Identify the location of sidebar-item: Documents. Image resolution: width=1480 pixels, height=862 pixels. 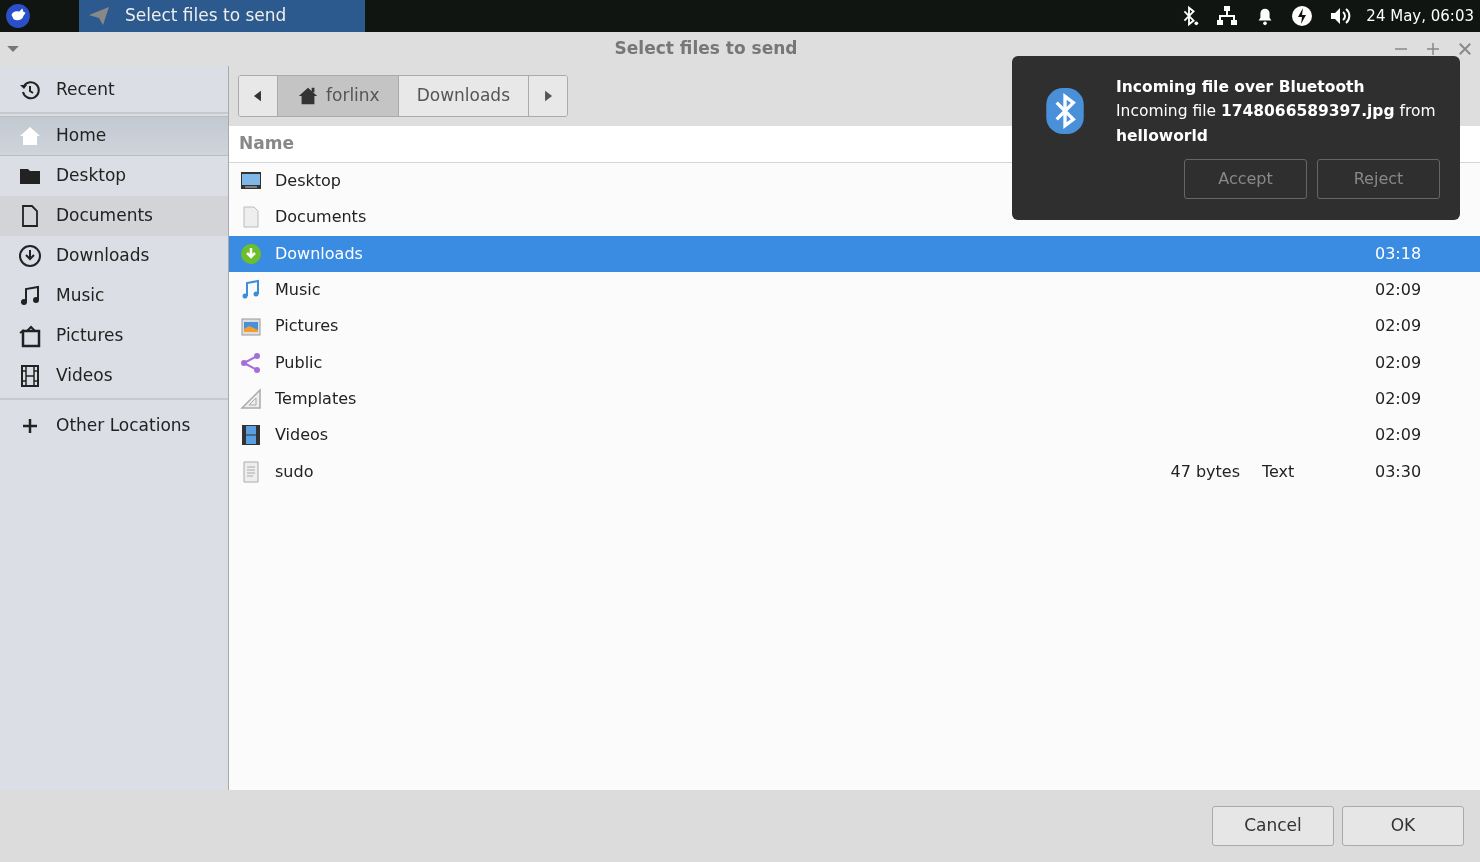
(114, 216).